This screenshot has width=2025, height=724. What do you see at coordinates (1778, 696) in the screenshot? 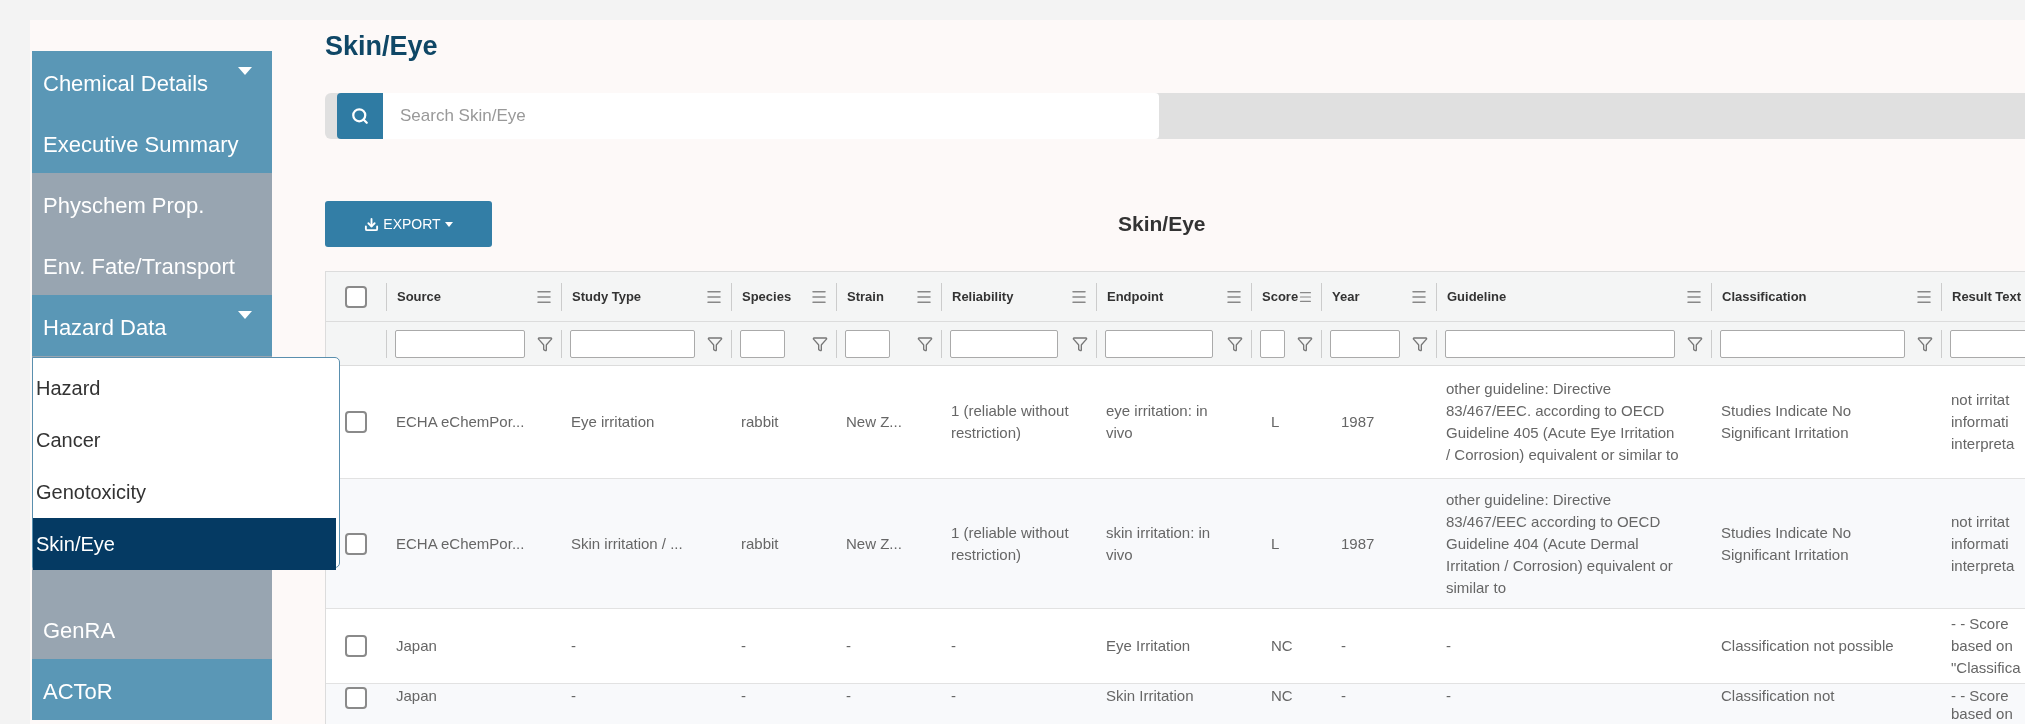
I see `table-cell-text: Classification not` at bounding box center [1778, 696].